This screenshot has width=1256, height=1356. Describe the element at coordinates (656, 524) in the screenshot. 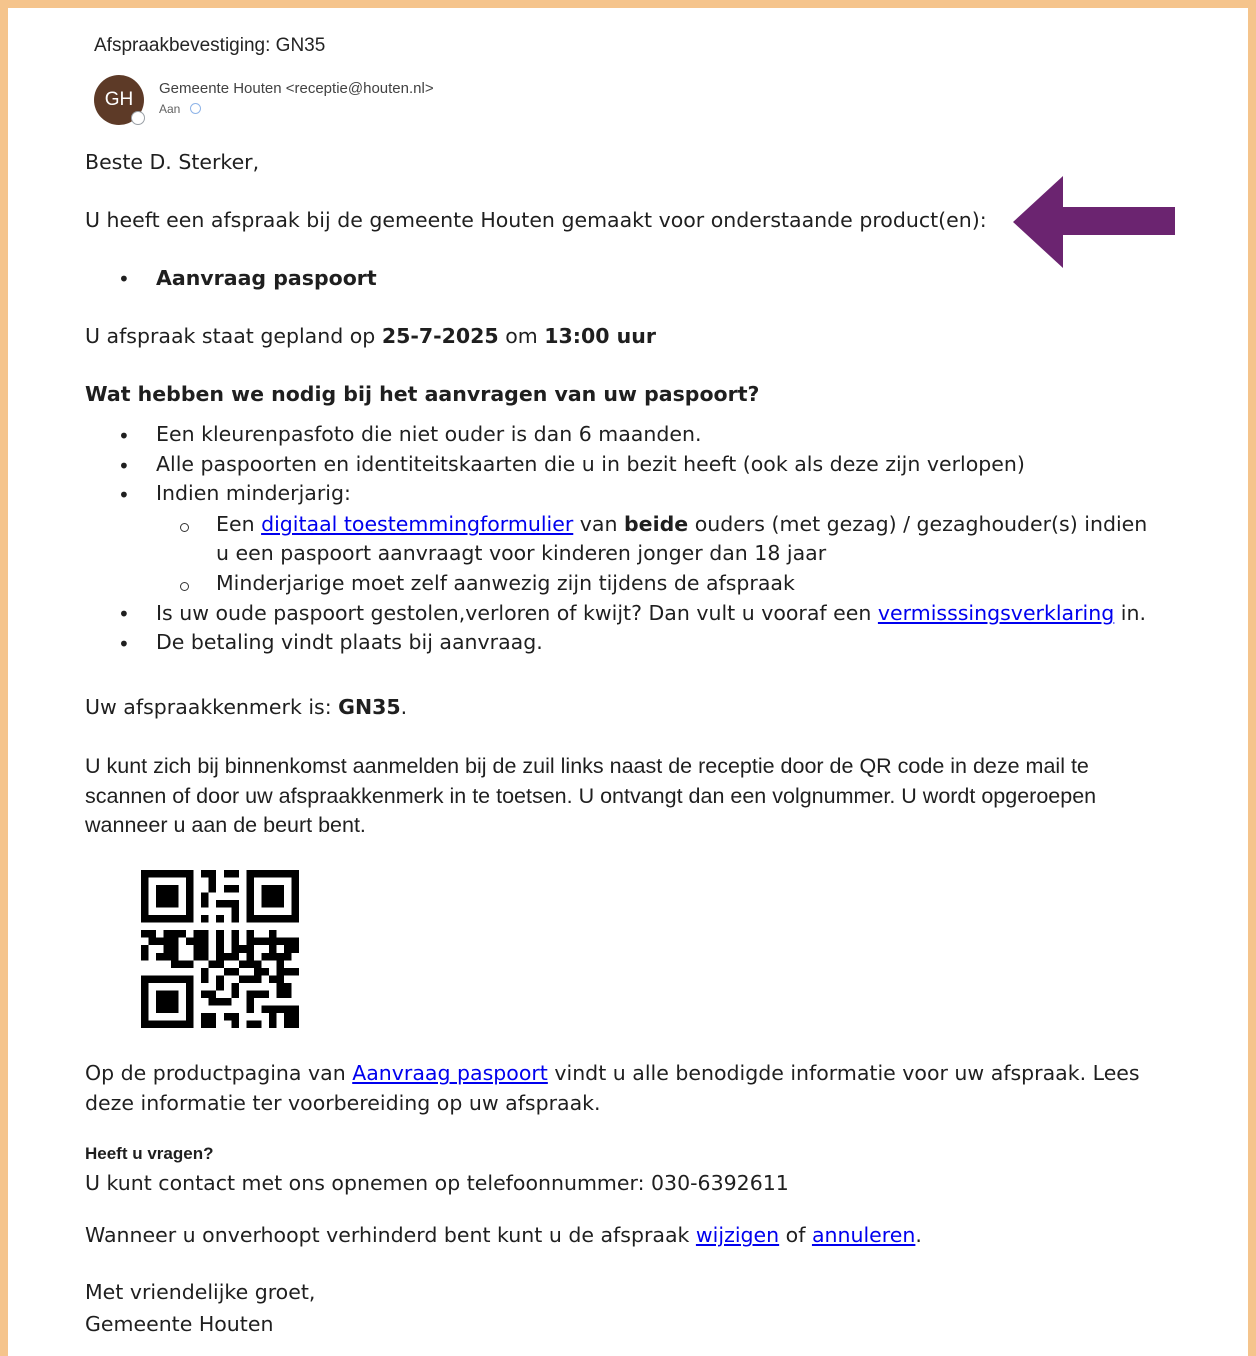

I see `emphasis-text: beide` at that location.